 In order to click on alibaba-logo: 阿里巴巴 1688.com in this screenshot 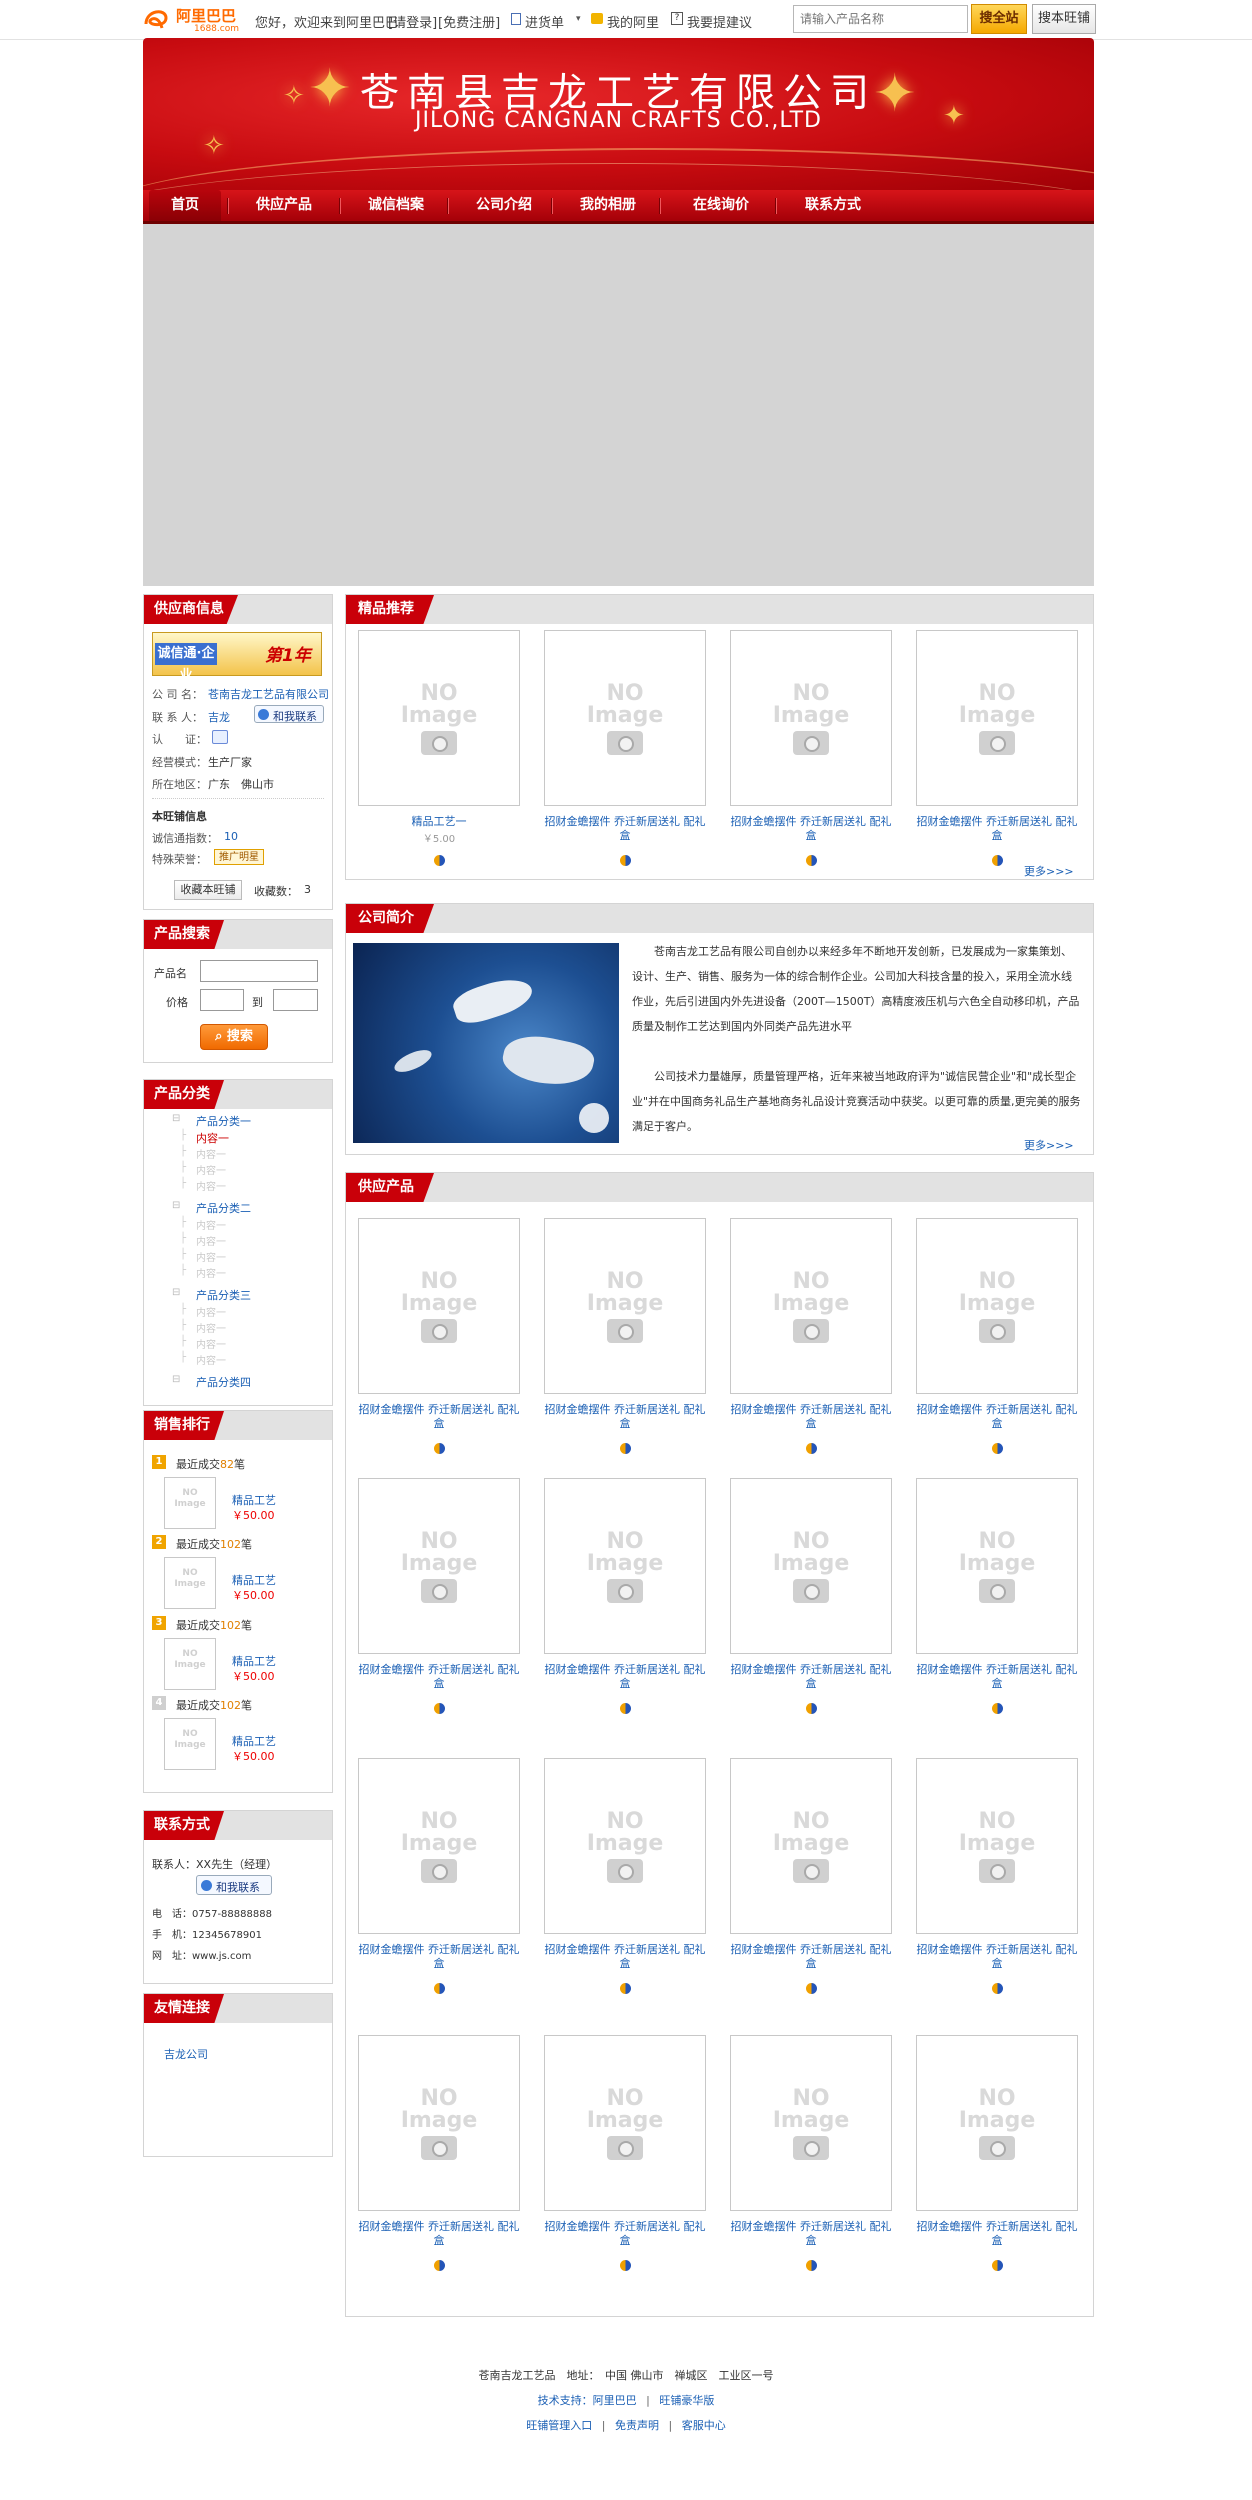, I will do `click(194, 20)`.